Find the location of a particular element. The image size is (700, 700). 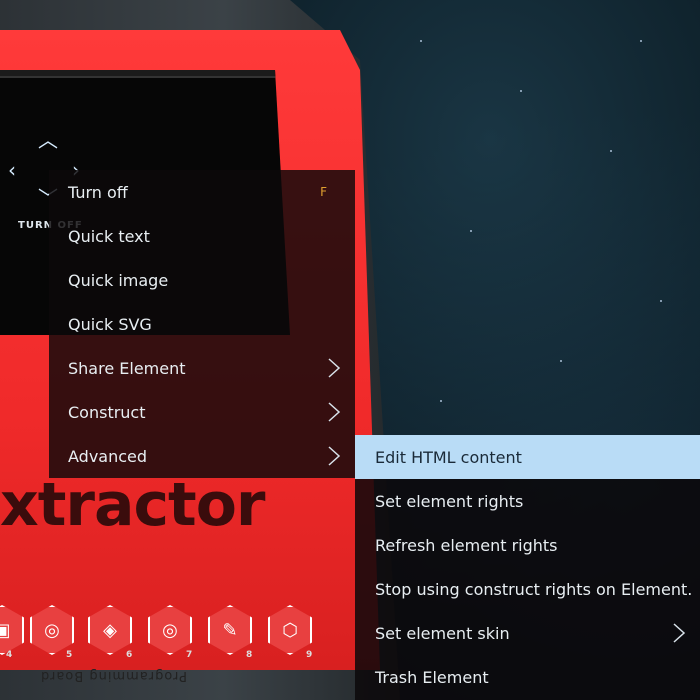

menu-item-label: Construct is located at coordinates (107, 412).